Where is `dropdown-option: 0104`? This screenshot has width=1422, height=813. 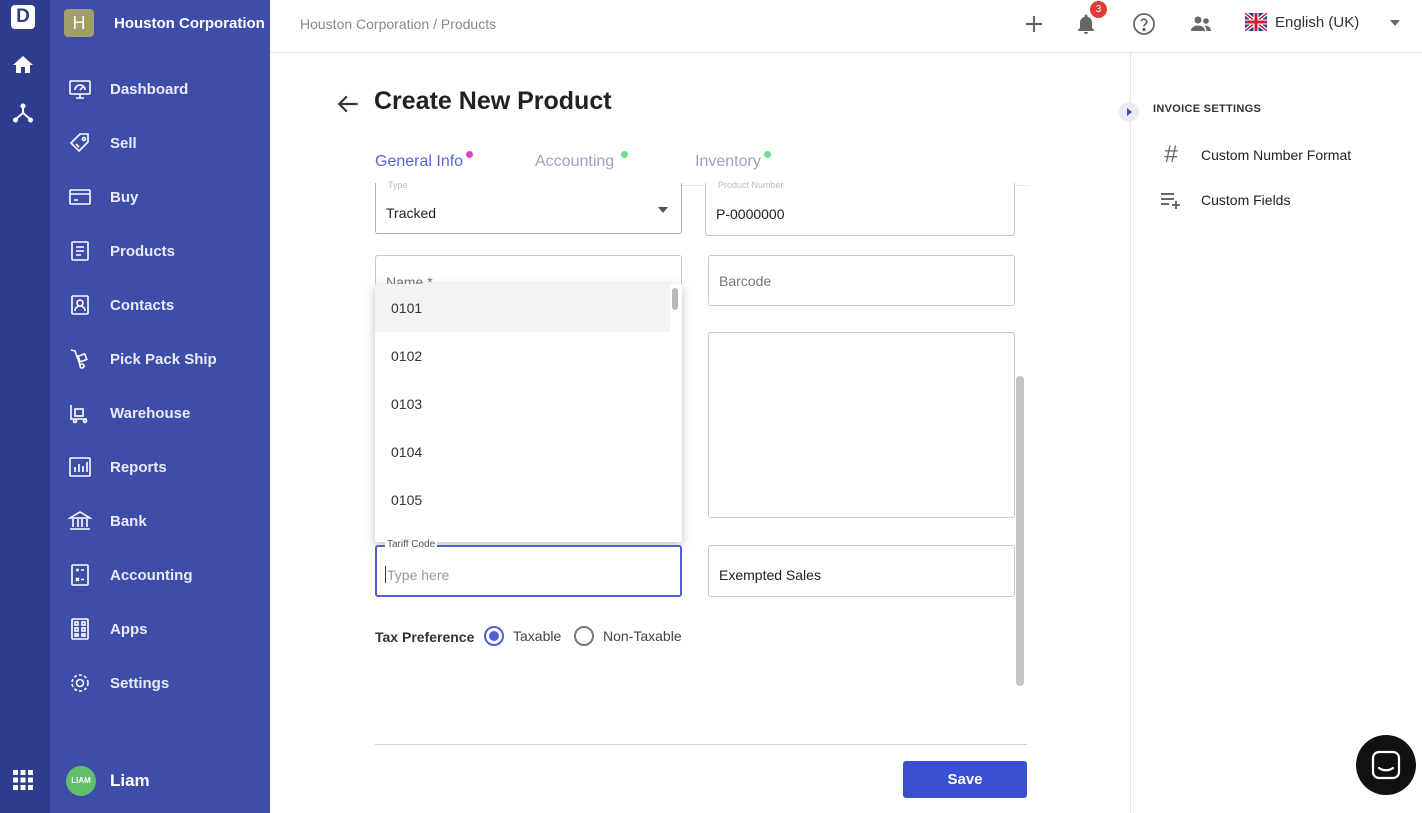 dropdown-option: 0104 is located at coordinates (522, 452).